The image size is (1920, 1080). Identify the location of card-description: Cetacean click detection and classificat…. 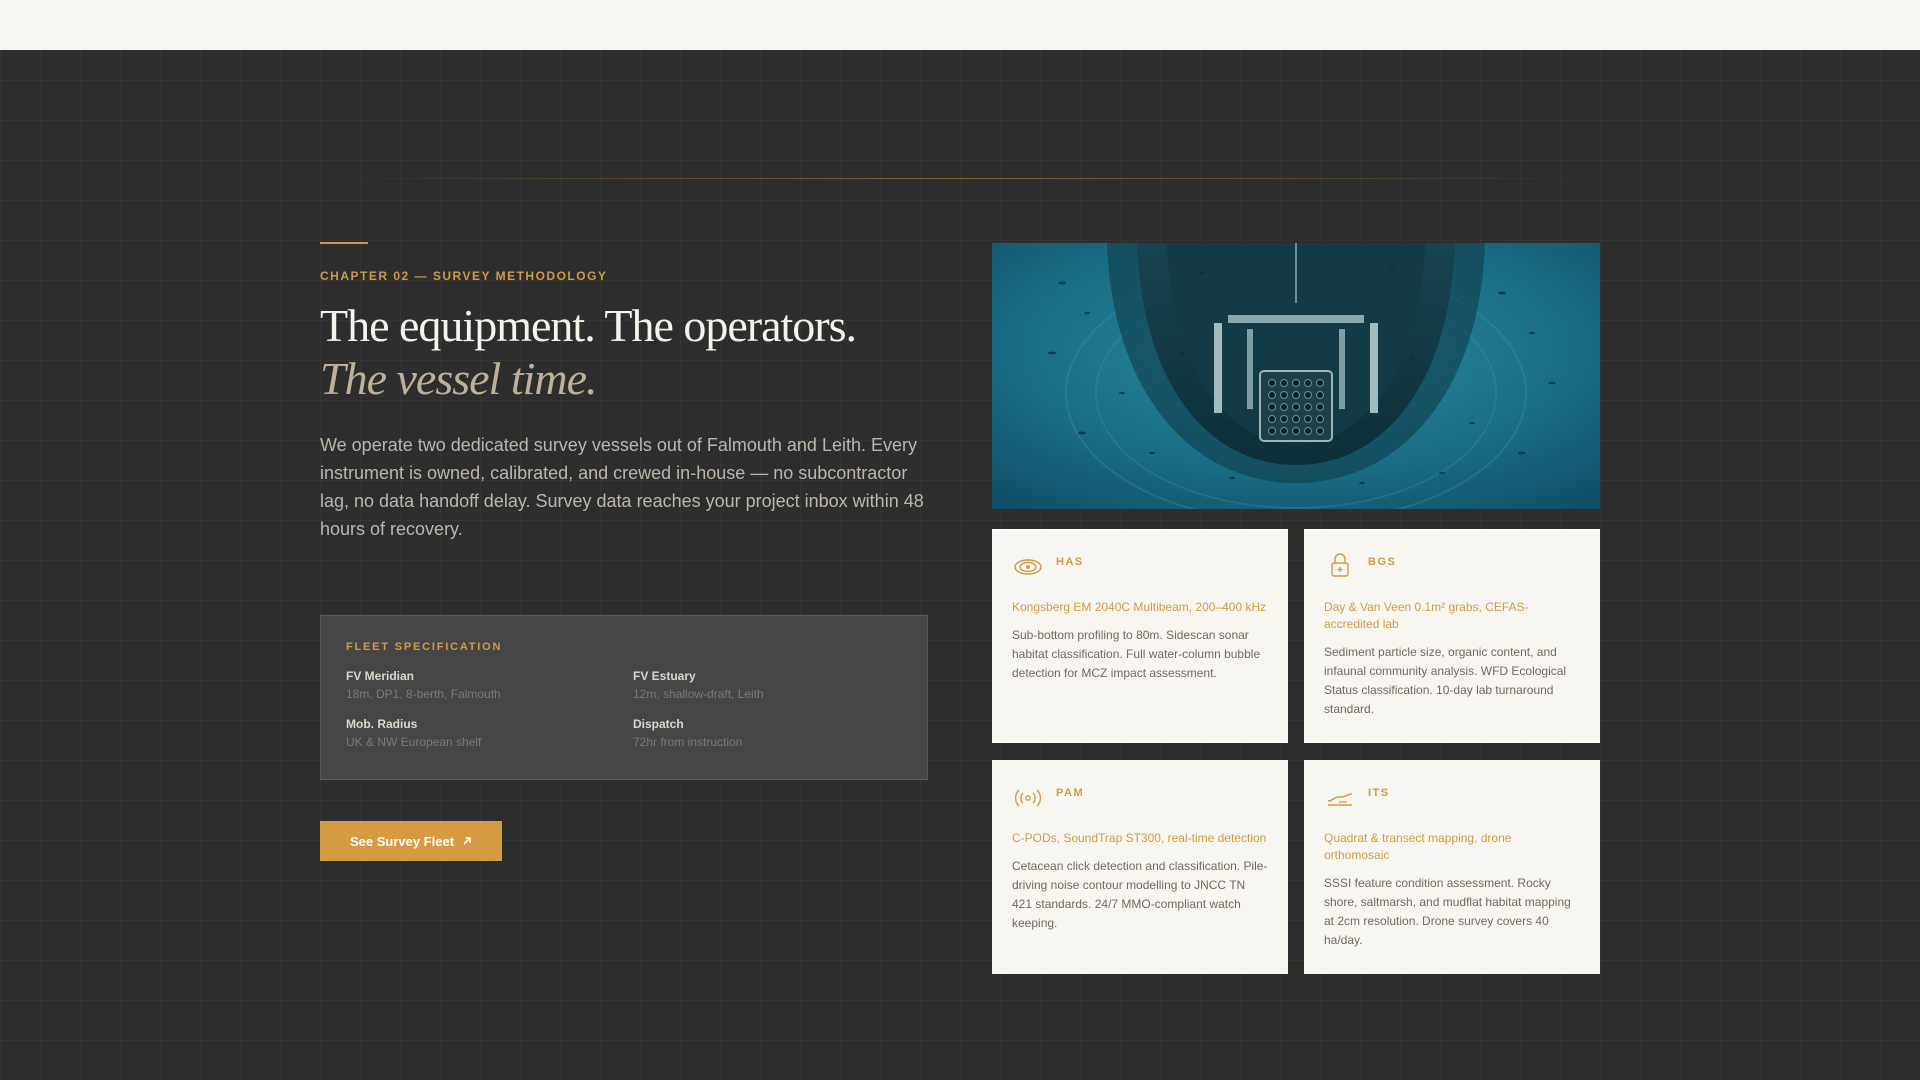
(1140, 894).